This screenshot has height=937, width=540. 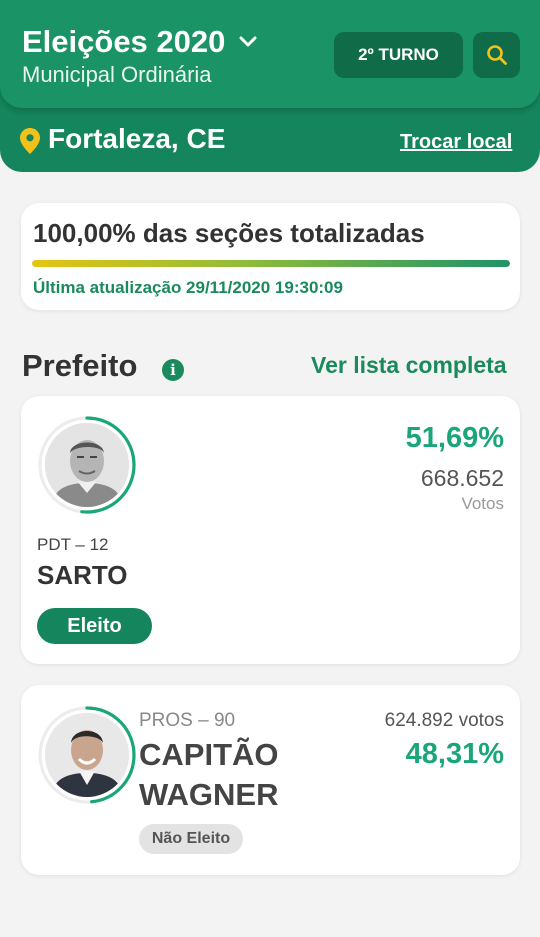 I want to click on last-update-text: Última atualização 29/11/2020 19:30:09, so click(x=188, y=287).